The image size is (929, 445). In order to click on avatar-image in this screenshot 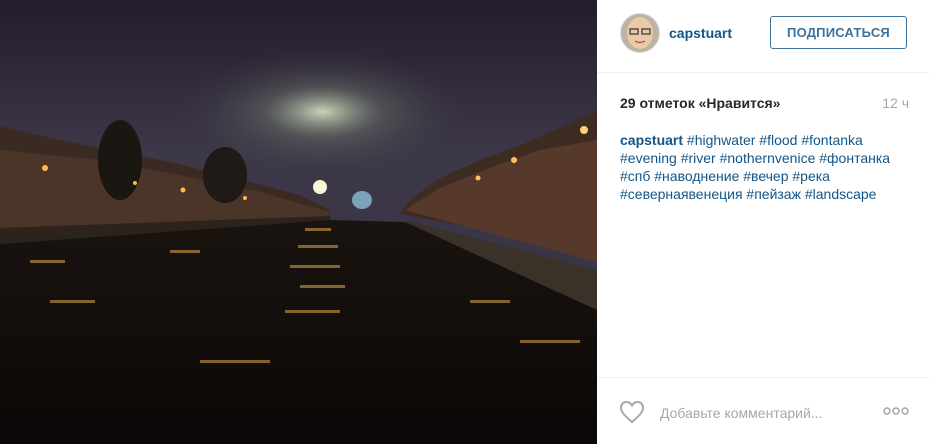, I will do `click(640, 33)`.